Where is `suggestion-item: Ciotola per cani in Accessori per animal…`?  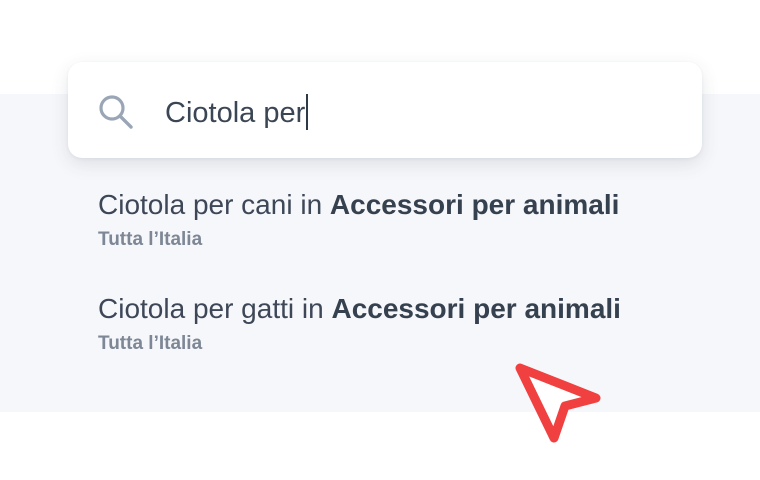 suggestion-item: Ciotola per cani in Accessori per animal… is located at coordinates (408, 219).